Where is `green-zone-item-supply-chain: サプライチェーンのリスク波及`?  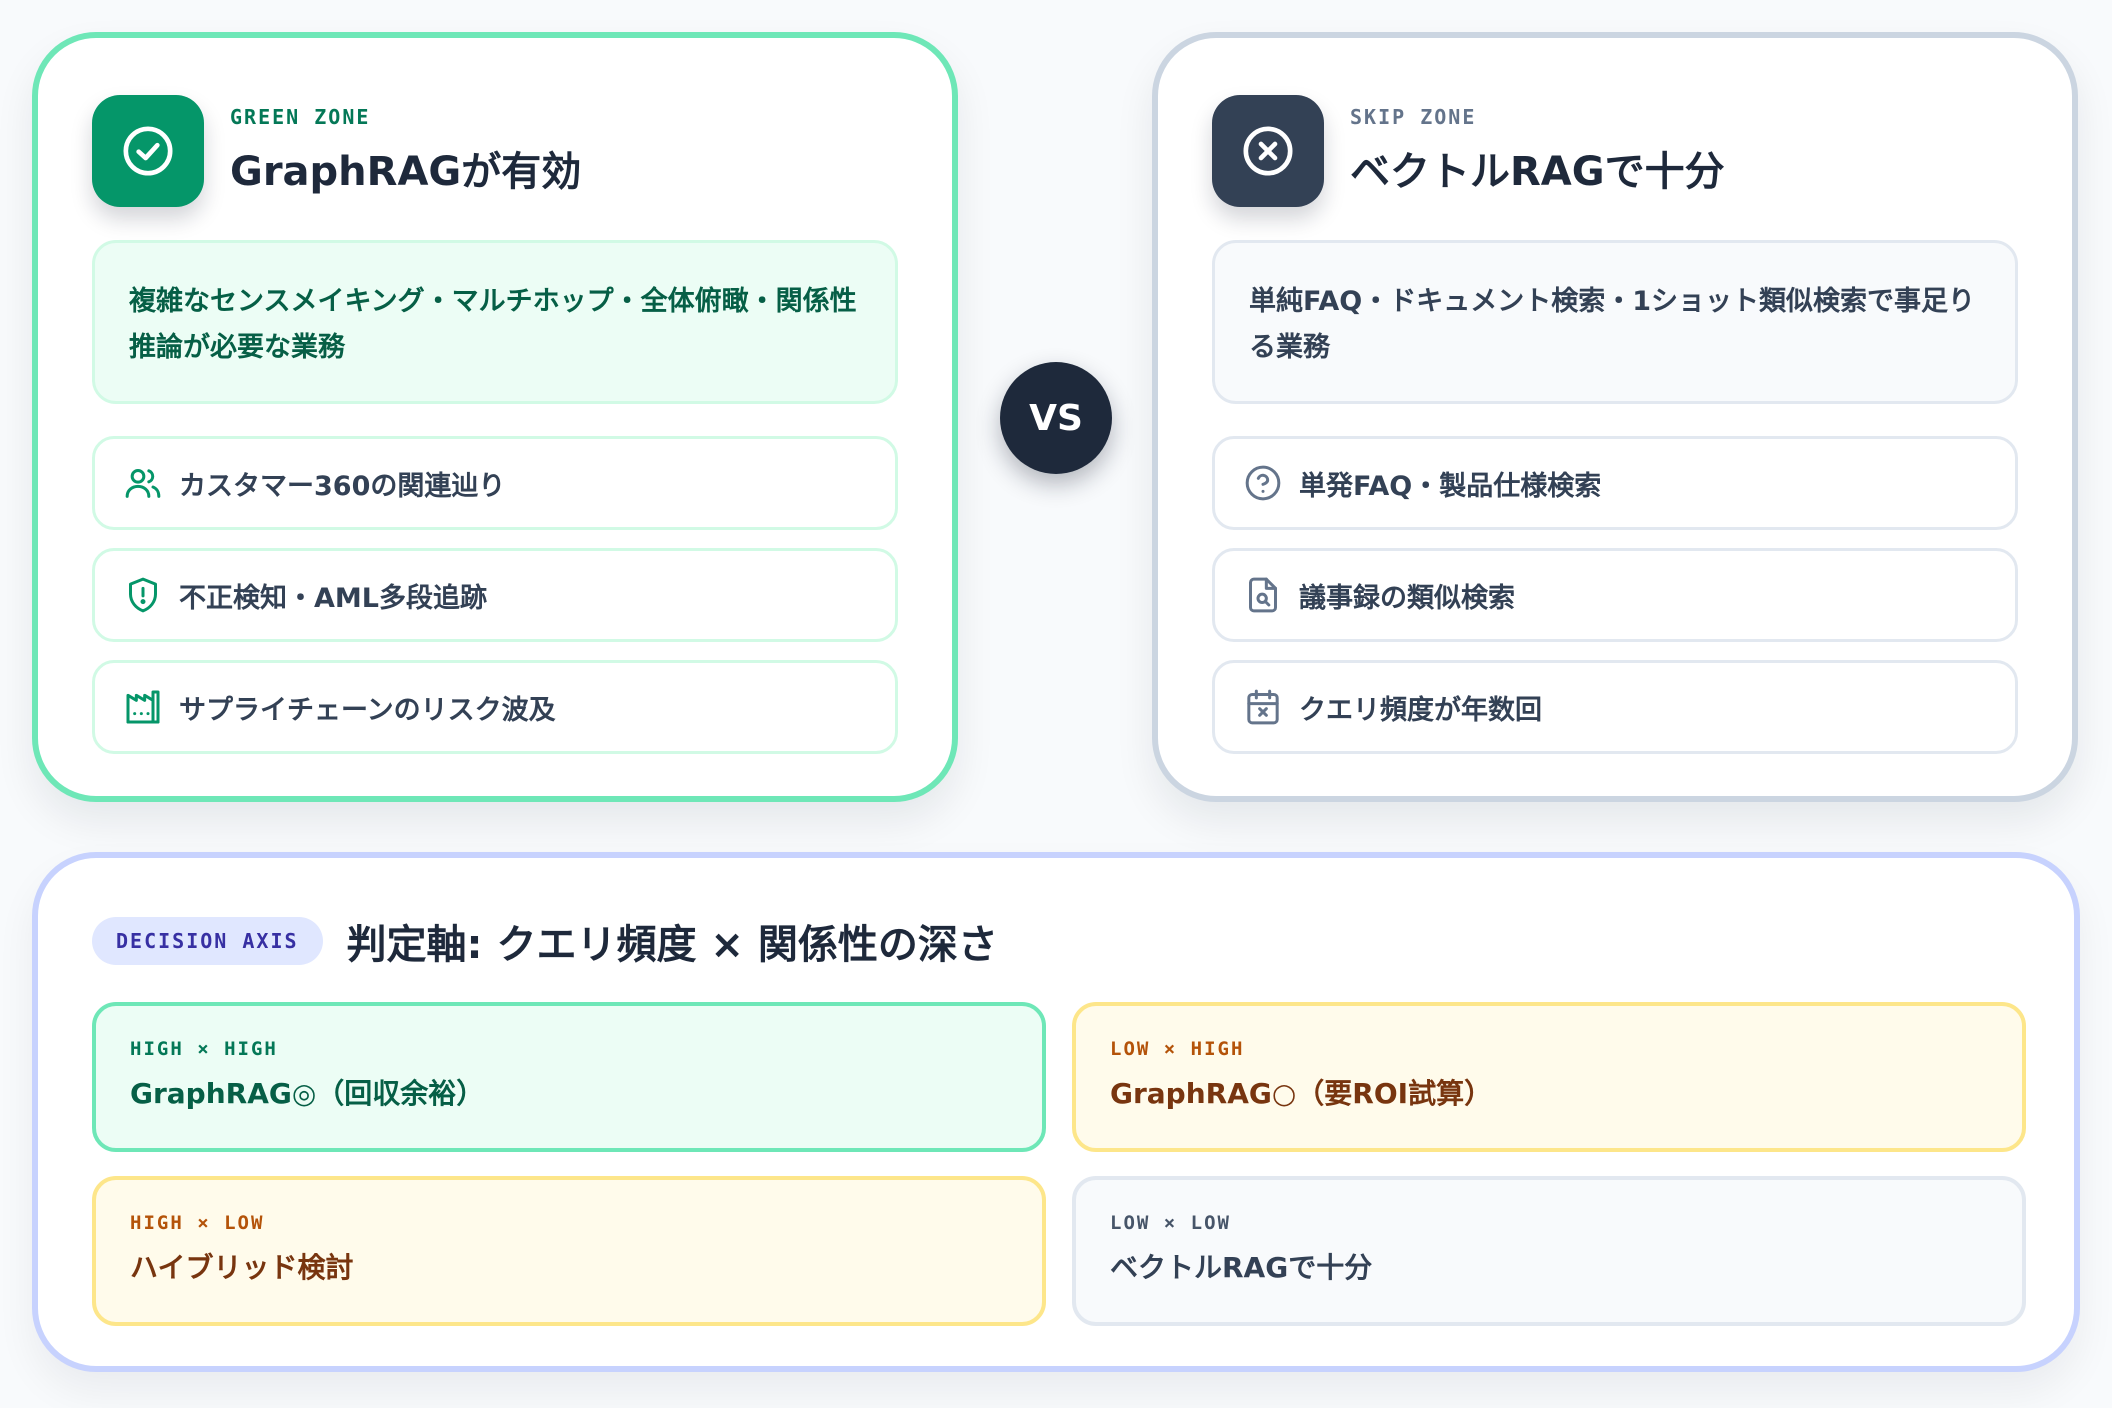
green-zone-item-supply-chain: サプライチェーンのリスク波及 is located at coordinates (495, 707).